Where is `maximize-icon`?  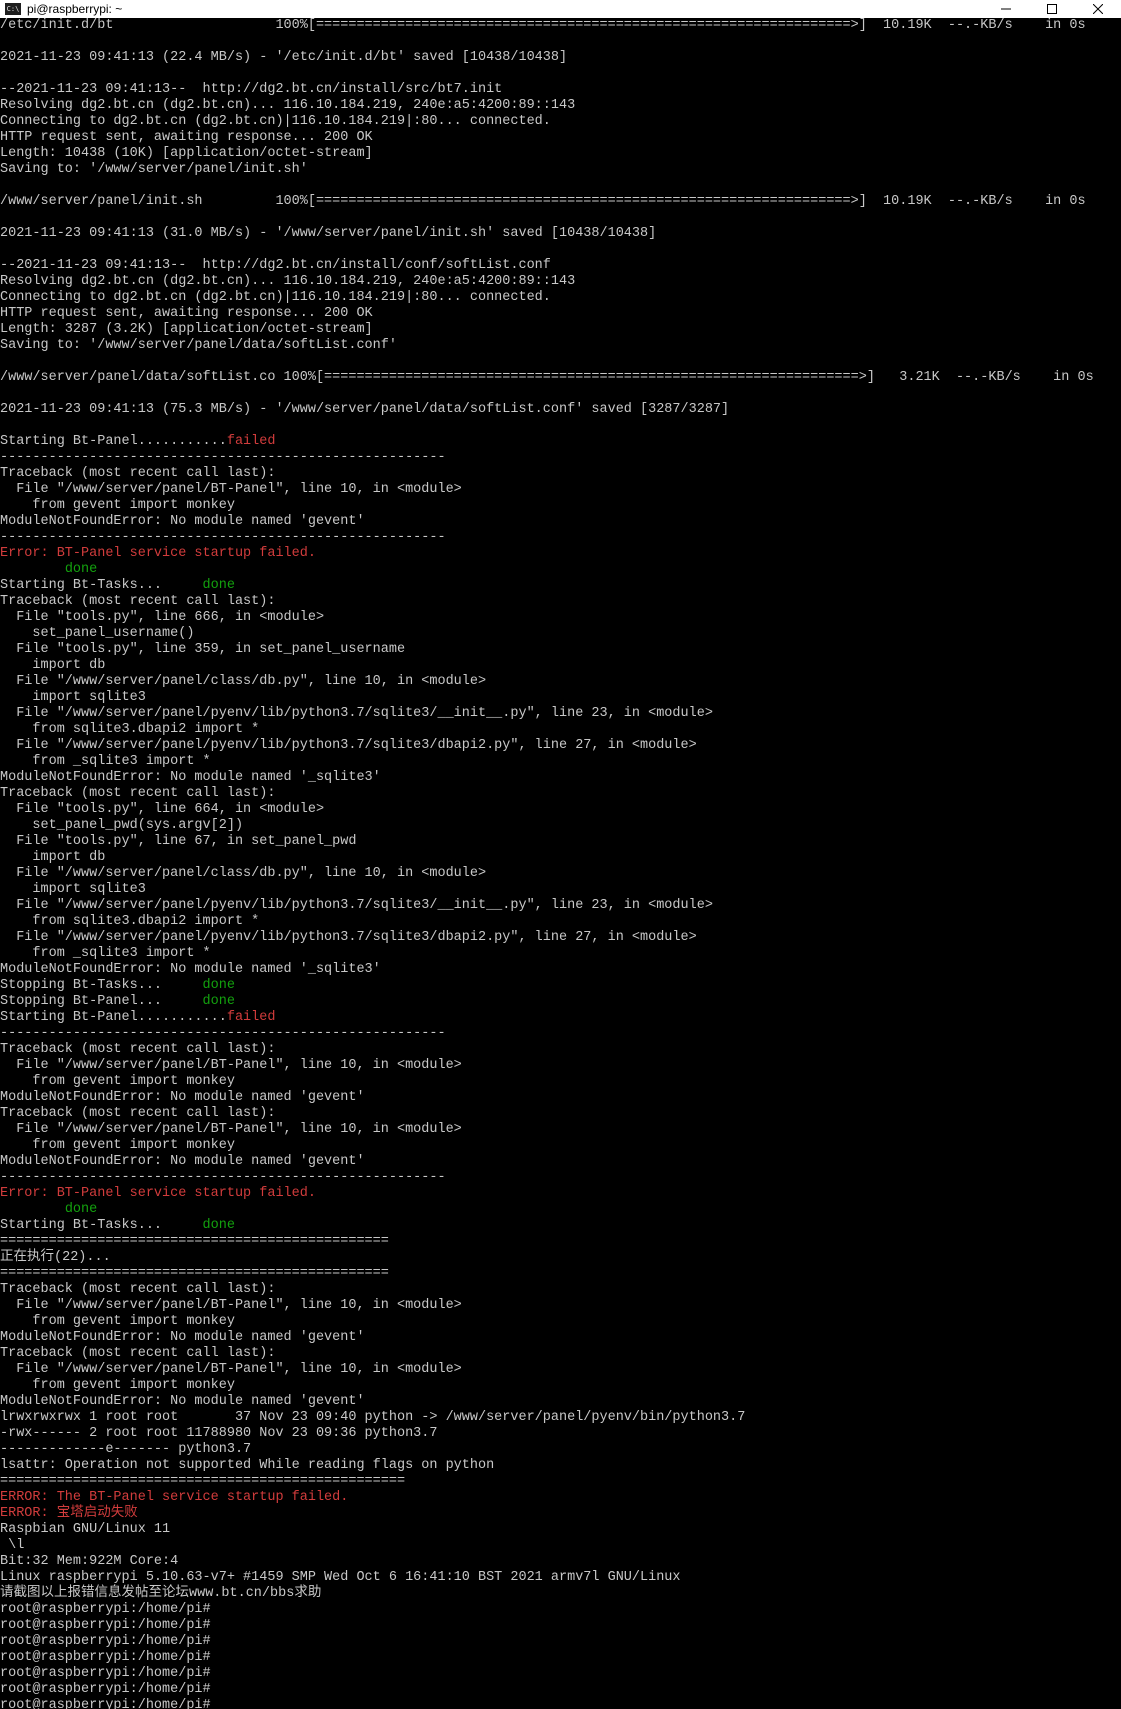
maximize-icon is located at coordinates (1052, 9).